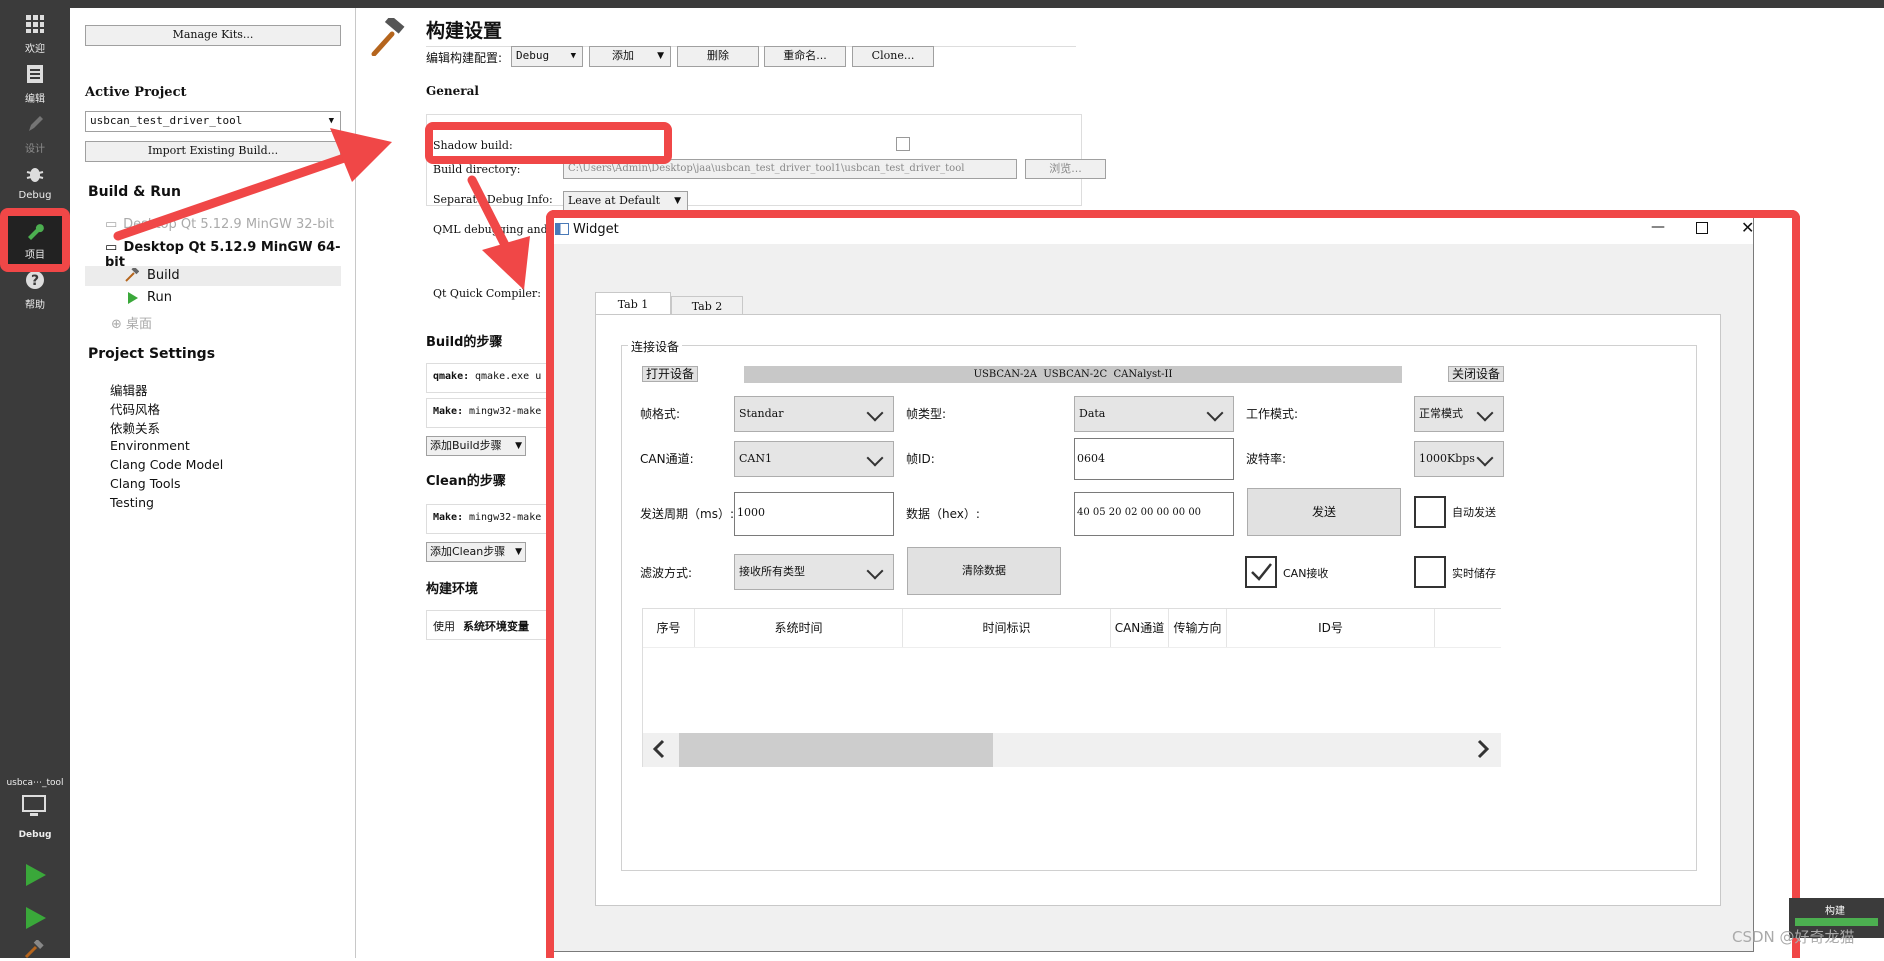  What do you see at coordinates (498, 232) in the screenshot?
I see `arrow-to-widget` at bounding box center [498, 232].